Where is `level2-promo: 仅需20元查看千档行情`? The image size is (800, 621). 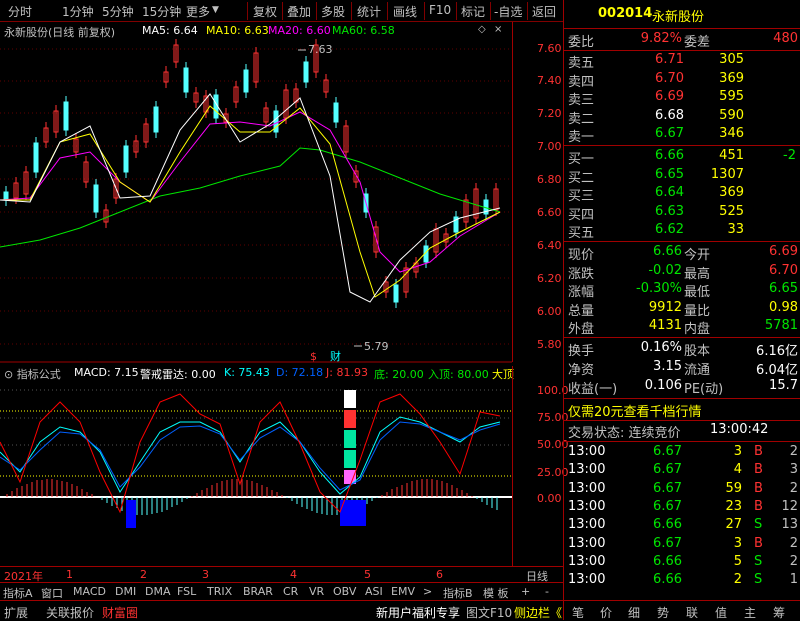 level2-promo: 仅需20元查看千档行情 is located at coordinates (682, 410).